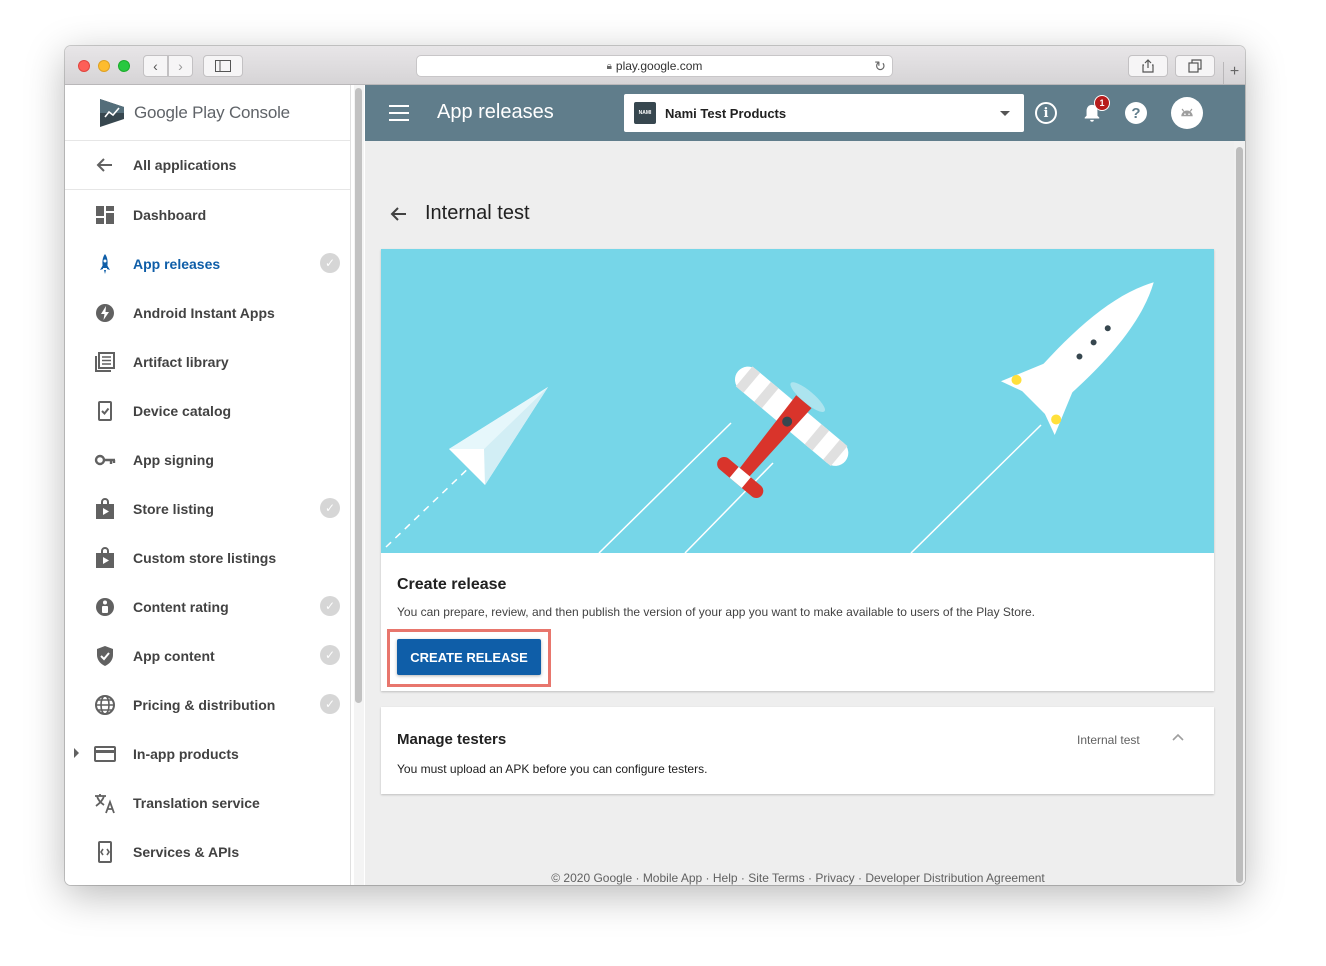 This screenshot has width=1326, height=966. What do you see at coordinates (609, 66) in the screenshot?
I see `lock-icon: 🔒︎` at bounding box center [609, 66].